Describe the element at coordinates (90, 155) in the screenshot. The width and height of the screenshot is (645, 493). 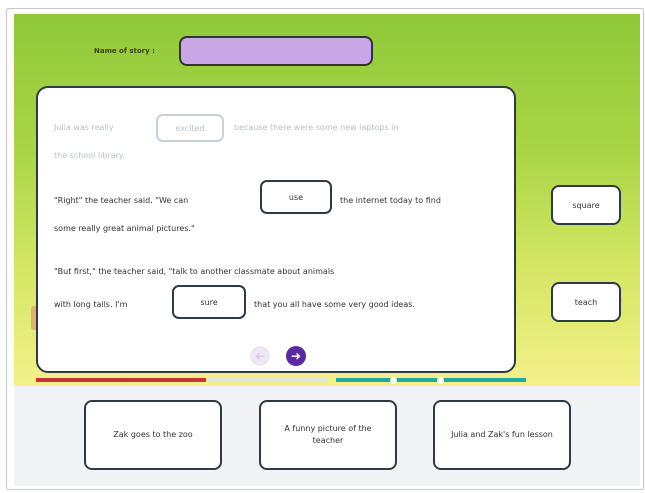
I see `passage-line: the school library.` at that location.